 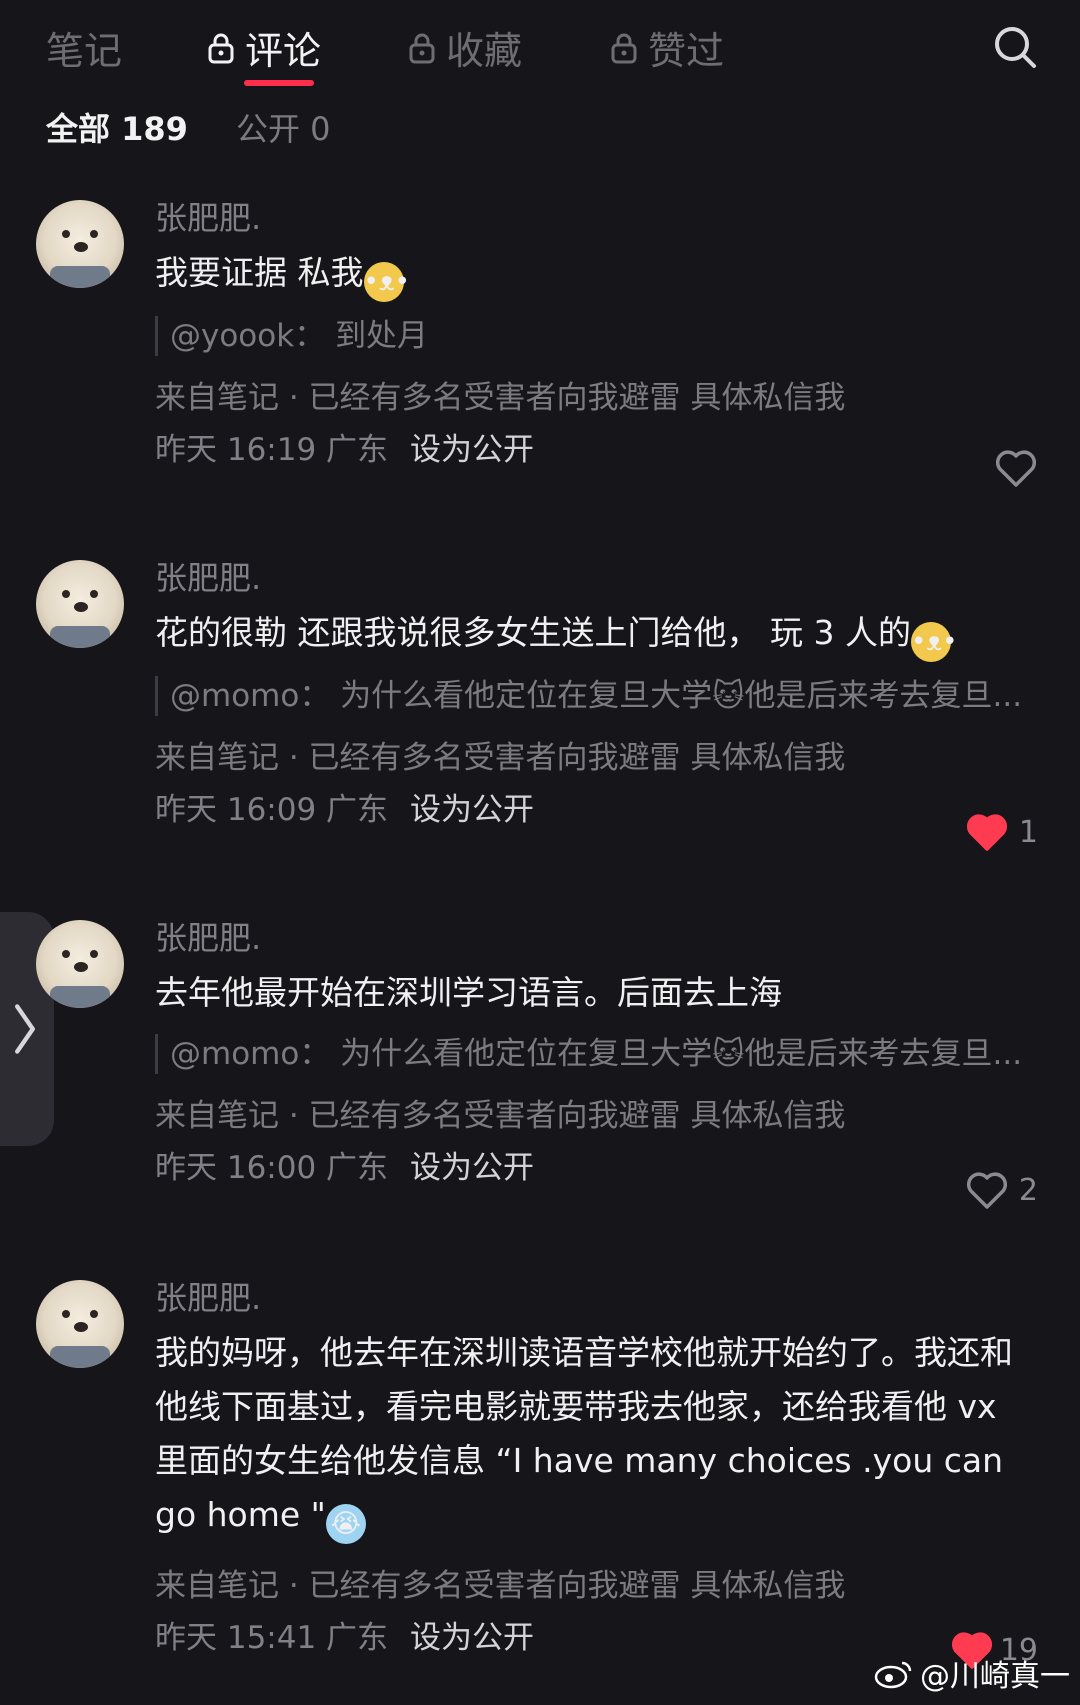 What do you see at coordinates (484, 51) in the screenshot?
I see `tab-label: 收藏` at bounding box center [484, 51].